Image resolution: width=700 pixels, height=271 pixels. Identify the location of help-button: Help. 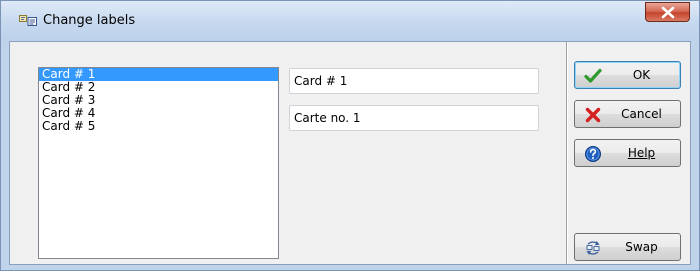
(627, 153).